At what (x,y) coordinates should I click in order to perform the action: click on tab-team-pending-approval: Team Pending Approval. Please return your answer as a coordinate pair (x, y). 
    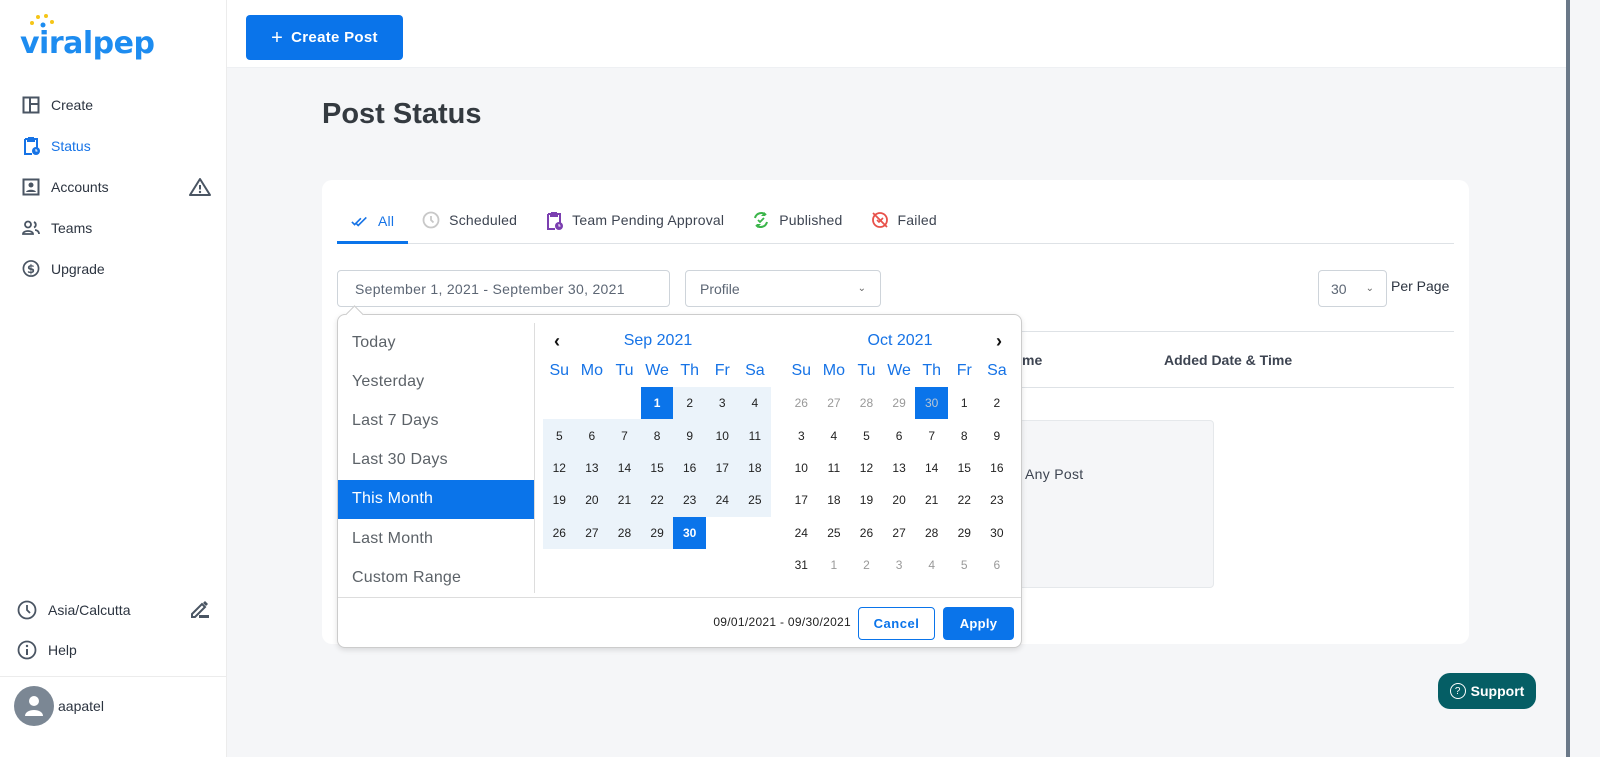
    Looking at the image, I should click on (634, 220).